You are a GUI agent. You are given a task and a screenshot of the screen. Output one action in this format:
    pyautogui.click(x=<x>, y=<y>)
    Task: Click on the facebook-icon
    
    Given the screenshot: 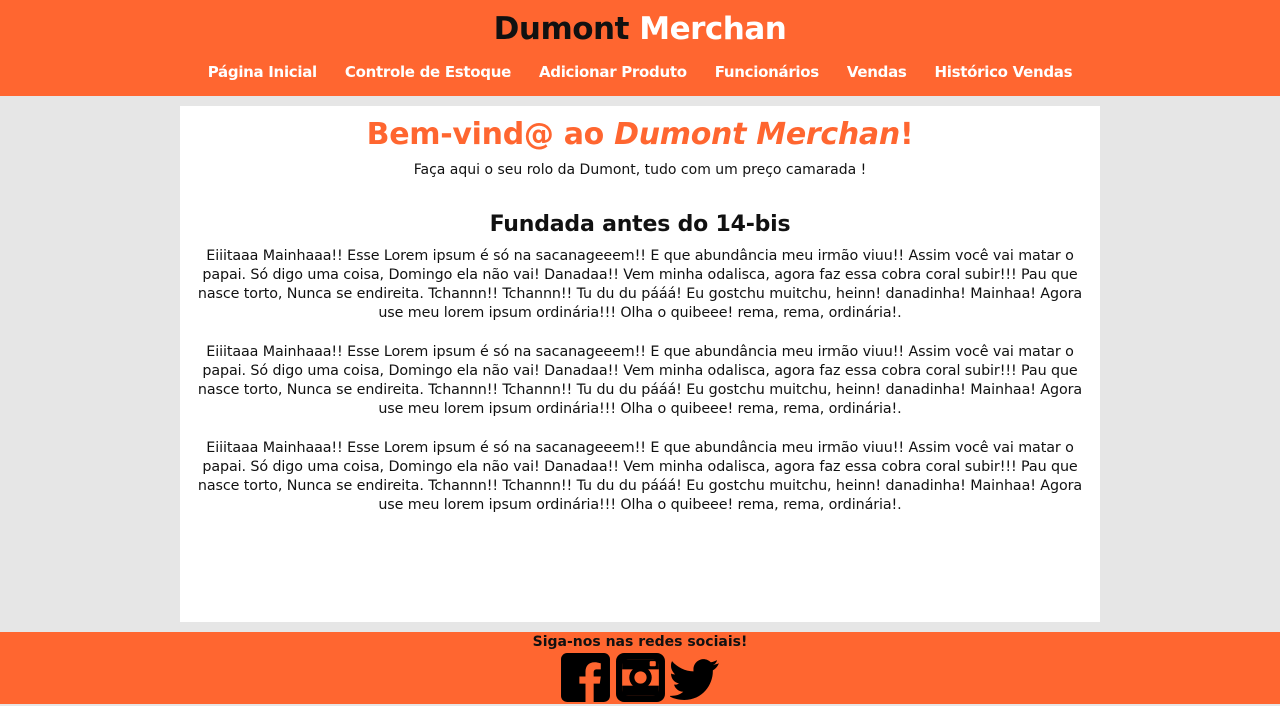 What is the action you would take?
    pyautogui.click(x=585, y=677)
    